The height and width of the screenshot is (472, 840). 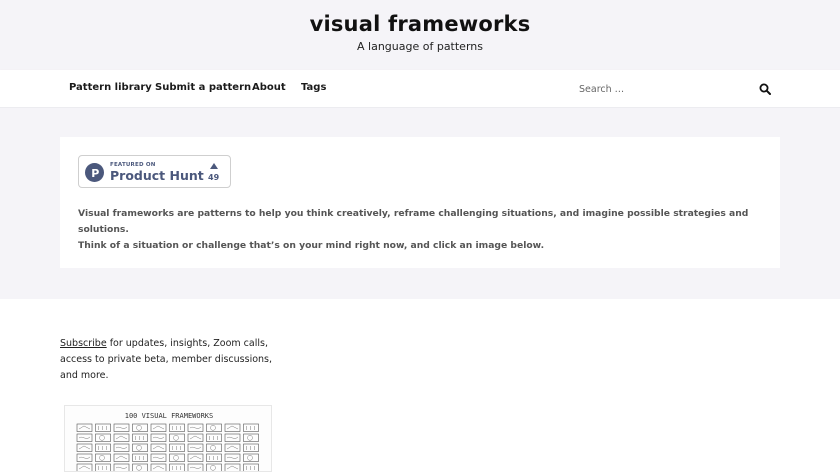 I want to click on site-header: visual frameworks A language of patterns, so click(x=420, y=35).